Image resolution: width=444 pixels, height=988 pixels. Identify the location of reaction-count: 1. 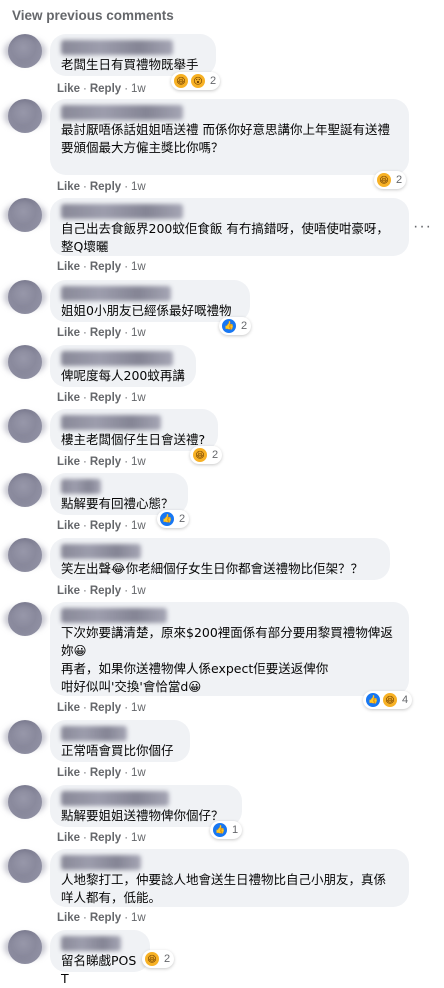
(235, 830).